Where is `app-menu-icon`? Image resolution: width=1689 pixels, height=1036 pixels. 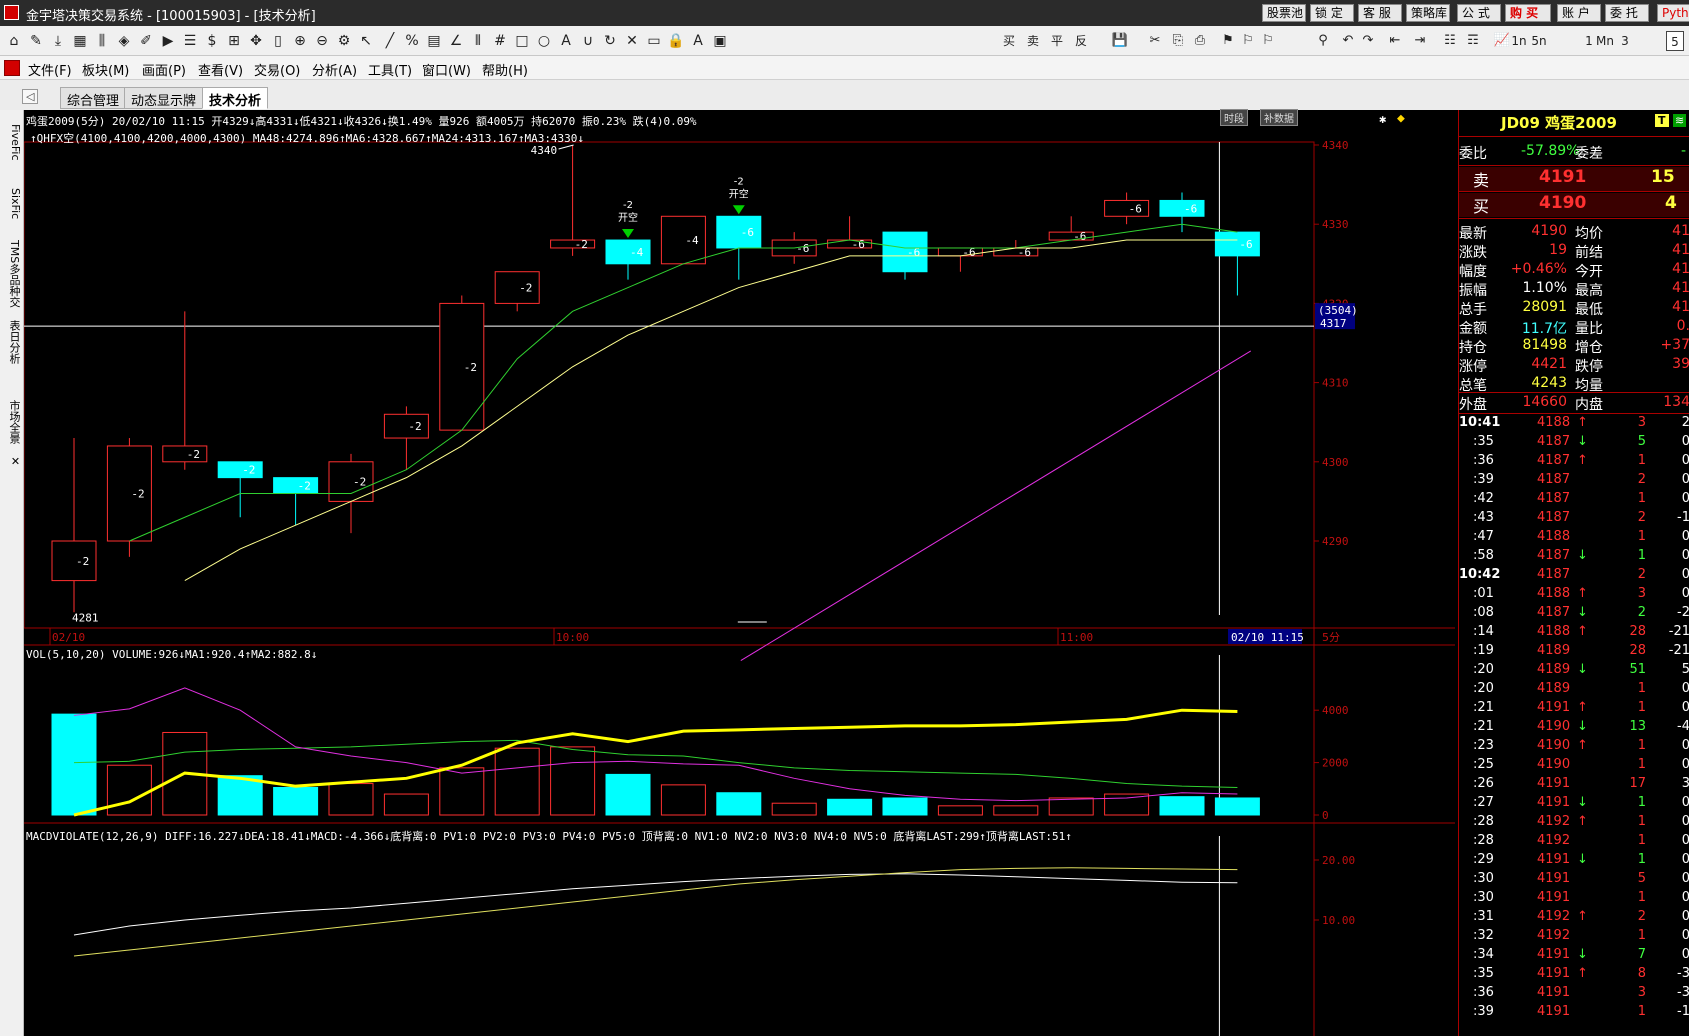
app-menu-icon is located at coordinates (12, 68).